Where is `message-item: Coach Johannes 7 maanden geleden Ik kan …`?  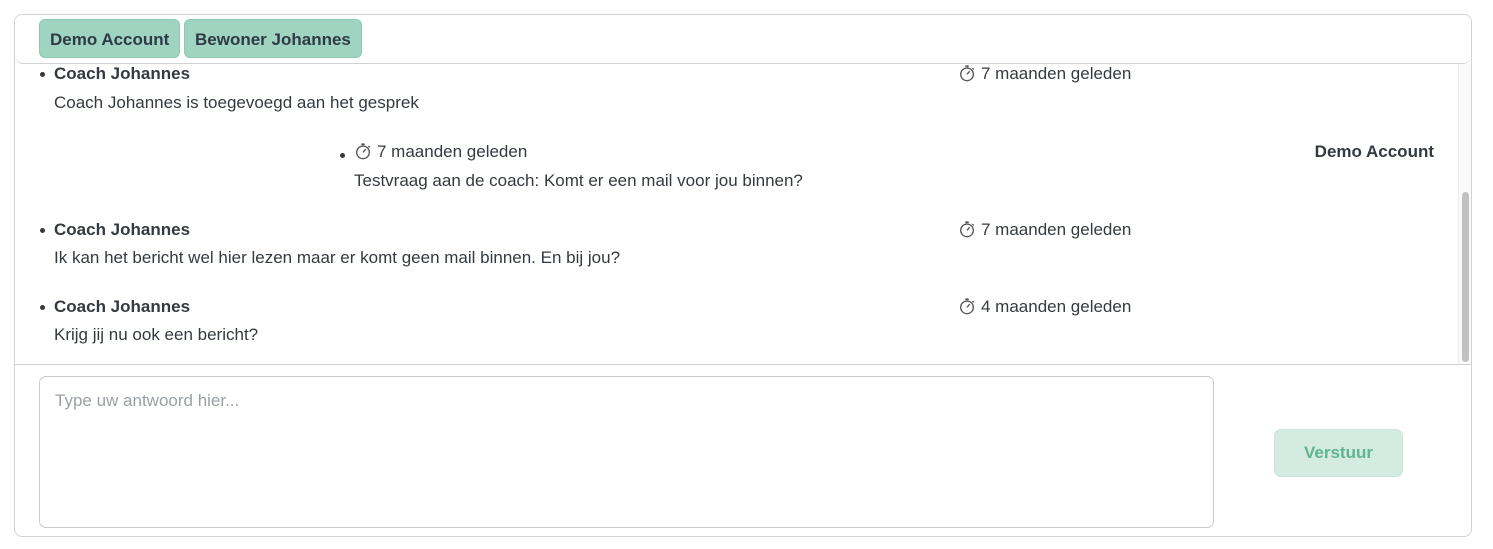 message-item: Coach Johannes 7 maanden geleden Ik kan … is located at coordinates (736, 255).